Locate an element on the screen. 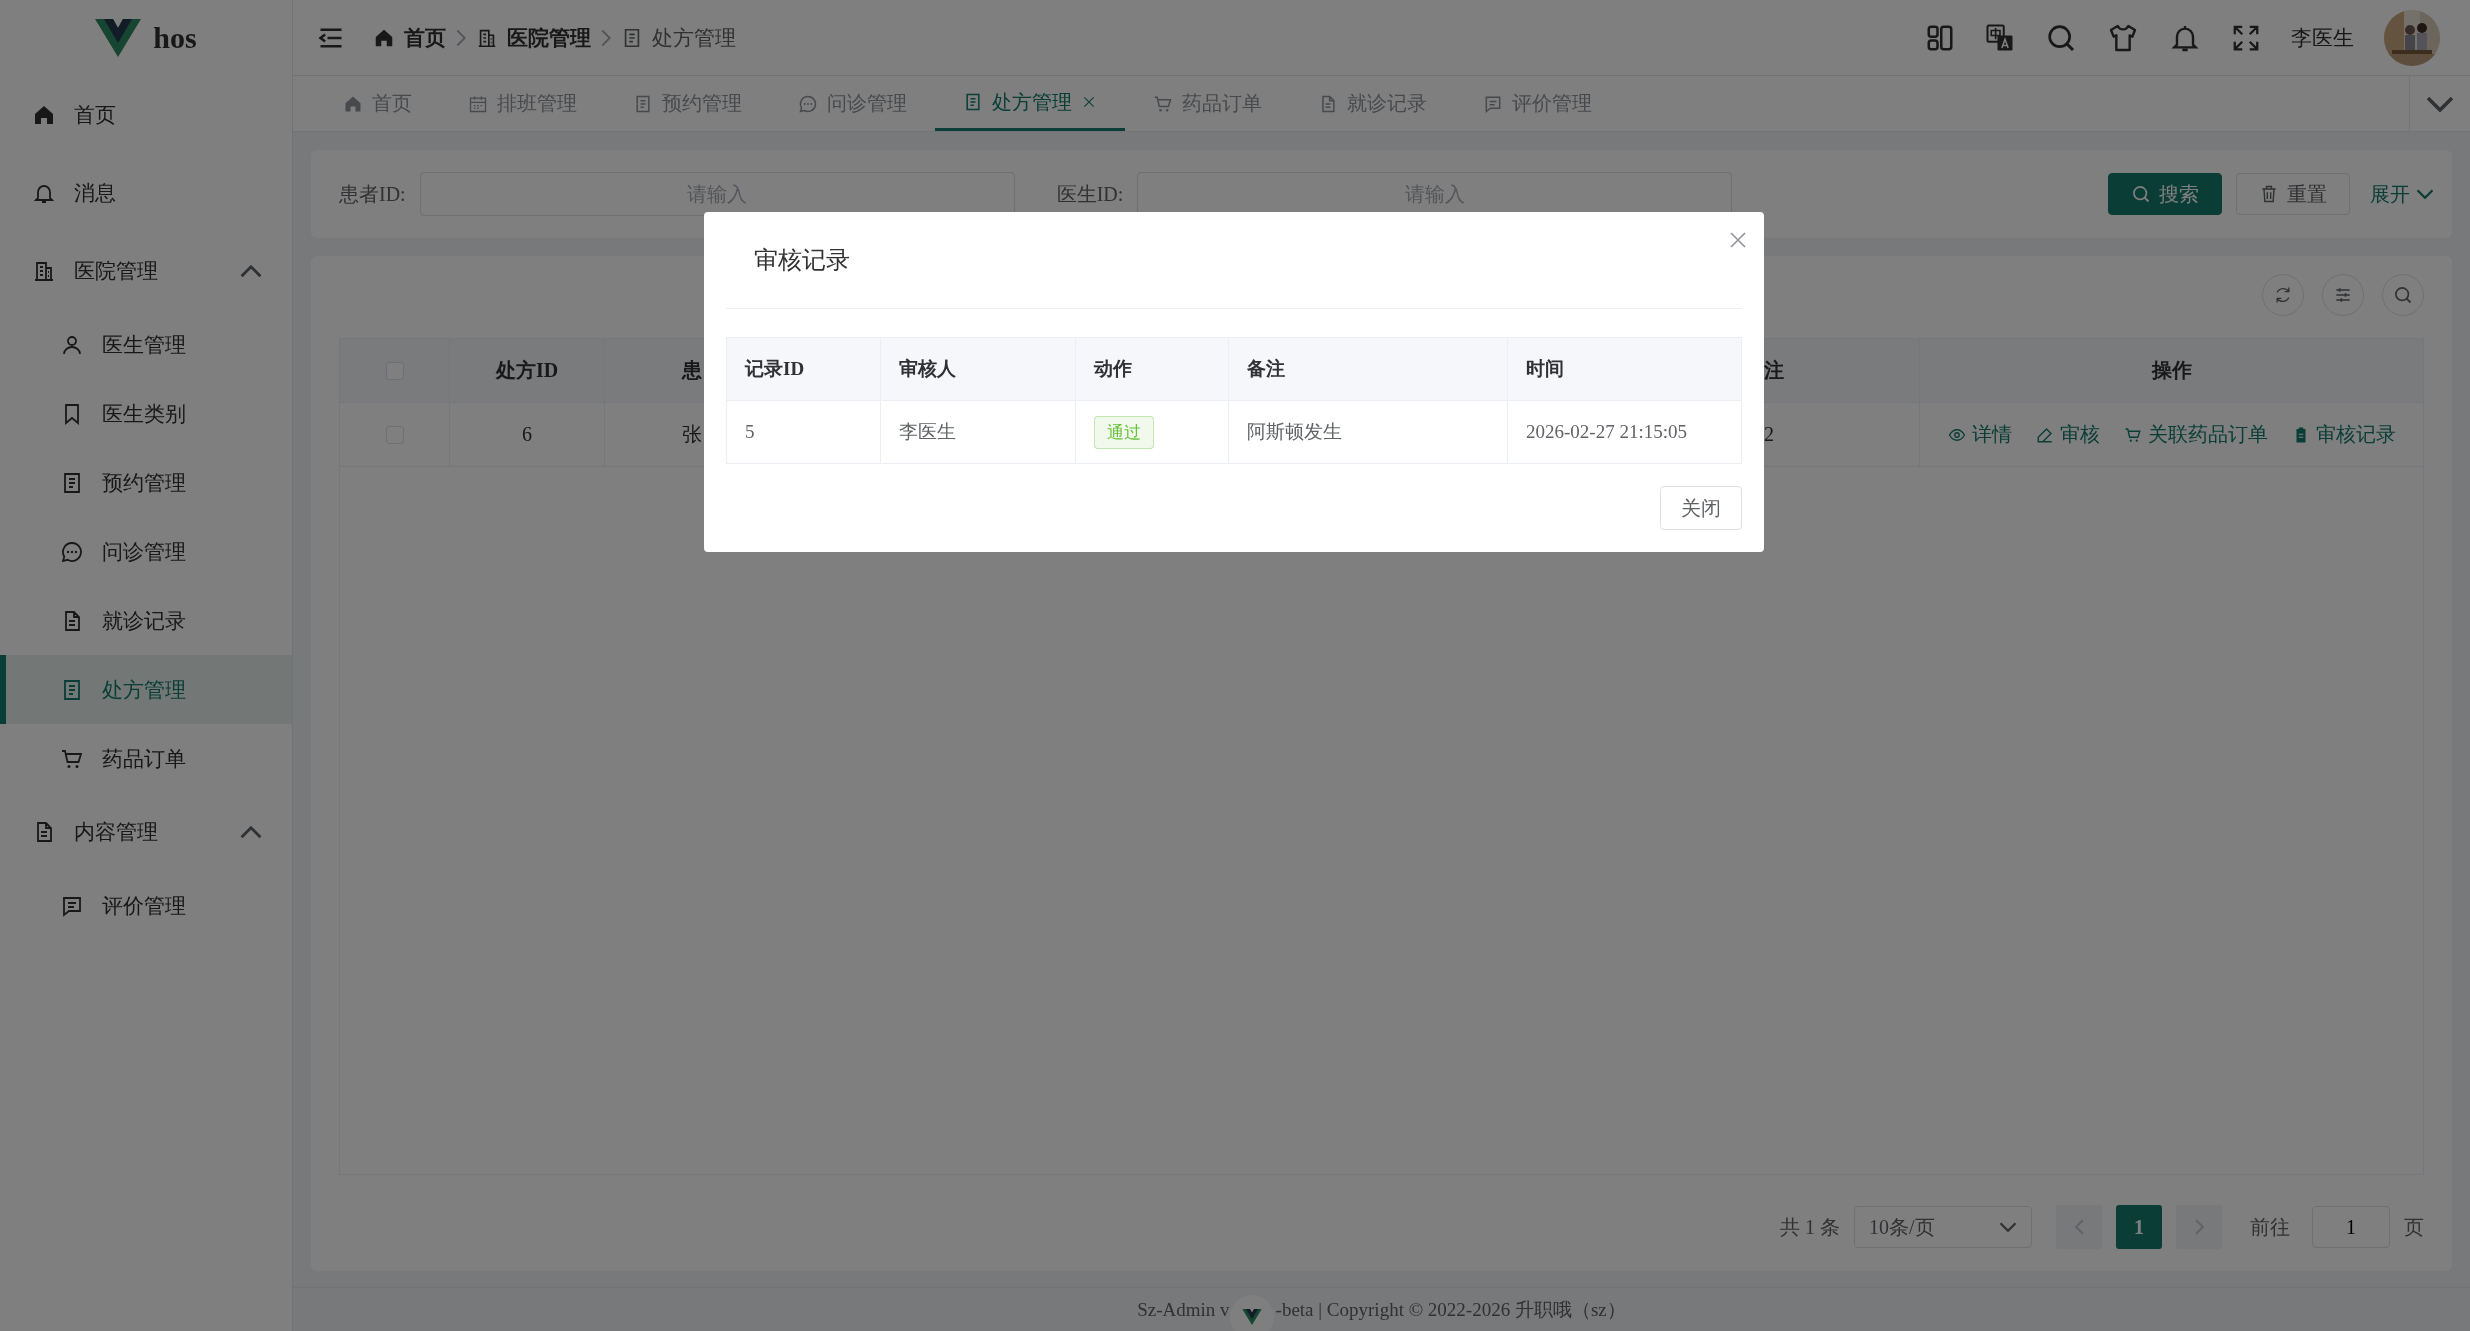 The height and width of the screenshot is (1331, 2470). table-cell: 2 is located at coordinates (1769, 434).